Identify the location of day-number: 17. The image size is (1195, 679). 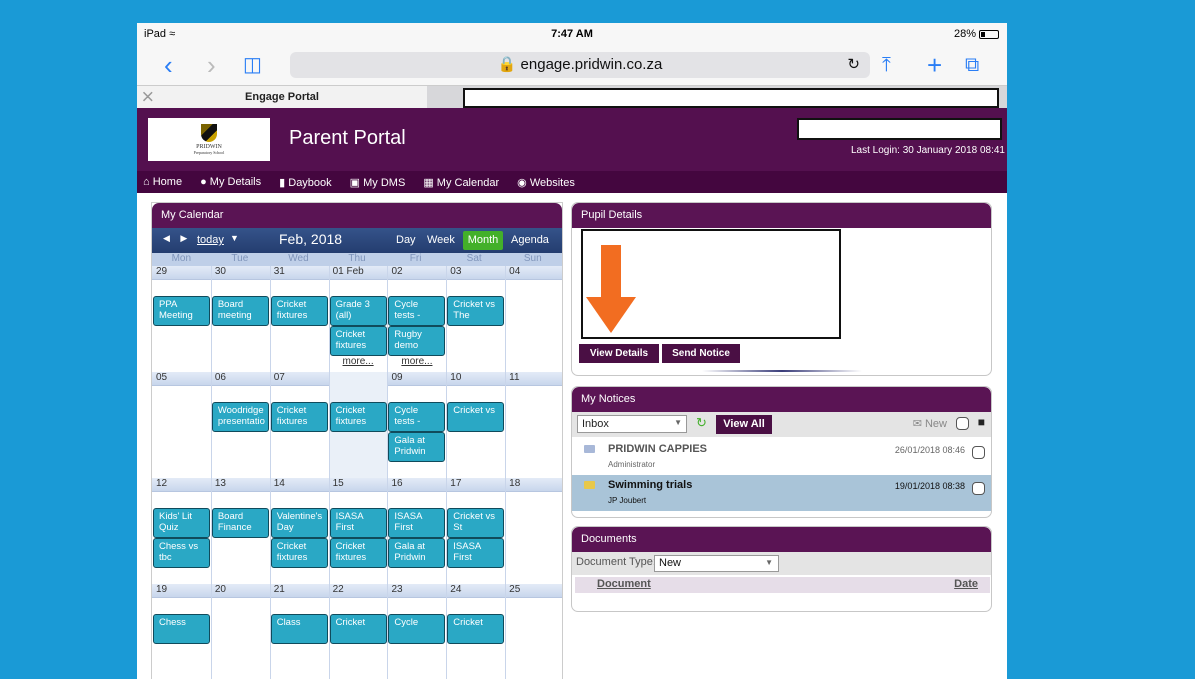
(475, 484).